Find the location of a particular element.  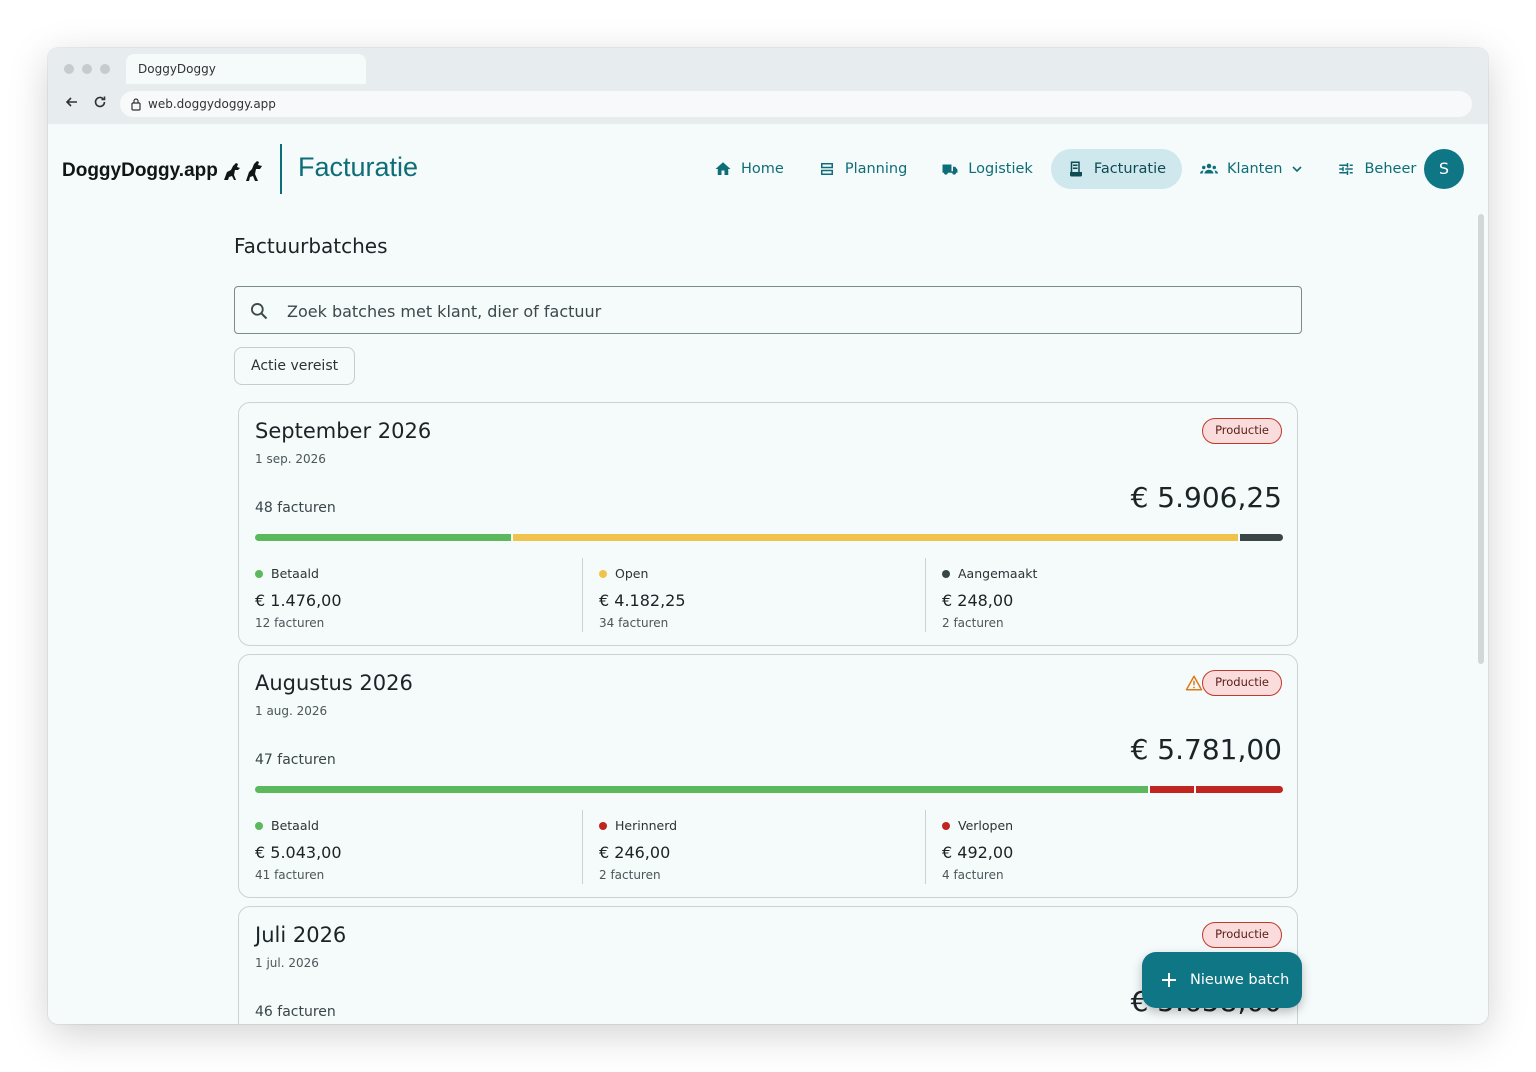

stat-amount: € 492,00 is located at coordinates (978, 852).